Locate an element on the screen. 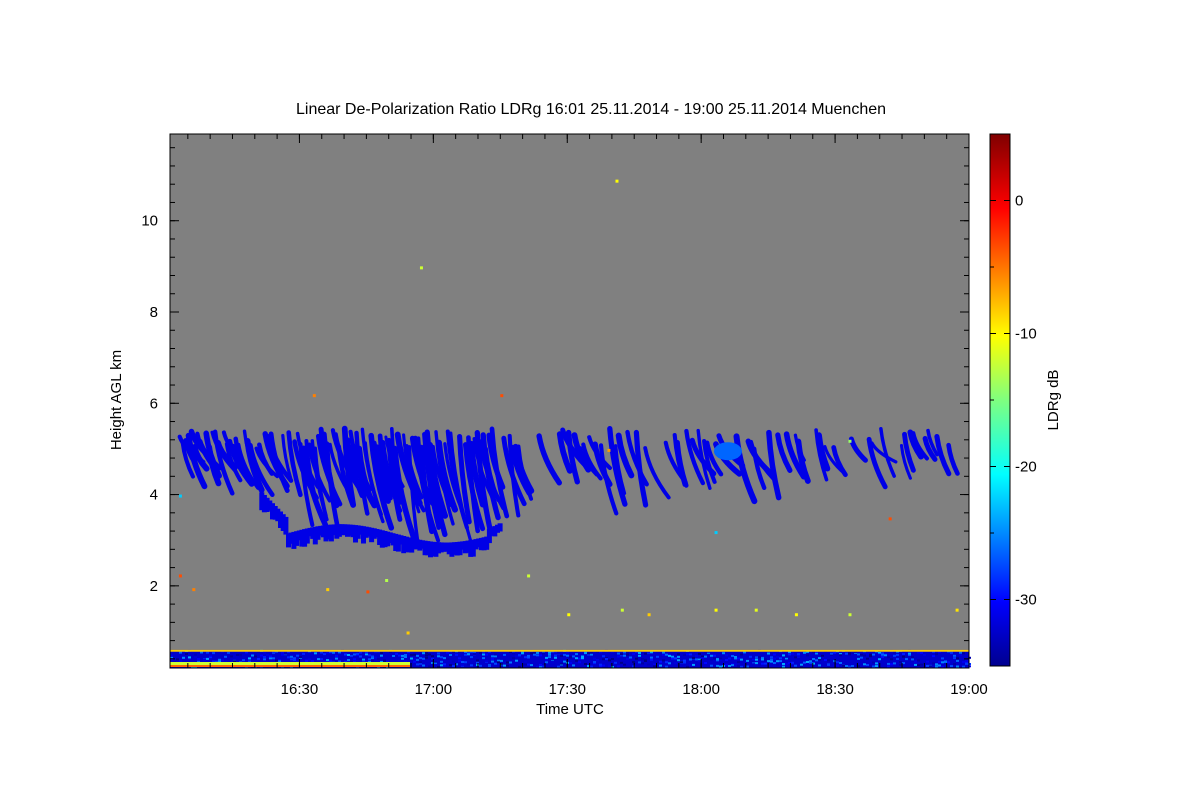 The image size is (1200, 800). x-tick-label: 17:00 is located at coordinates (434, 689).